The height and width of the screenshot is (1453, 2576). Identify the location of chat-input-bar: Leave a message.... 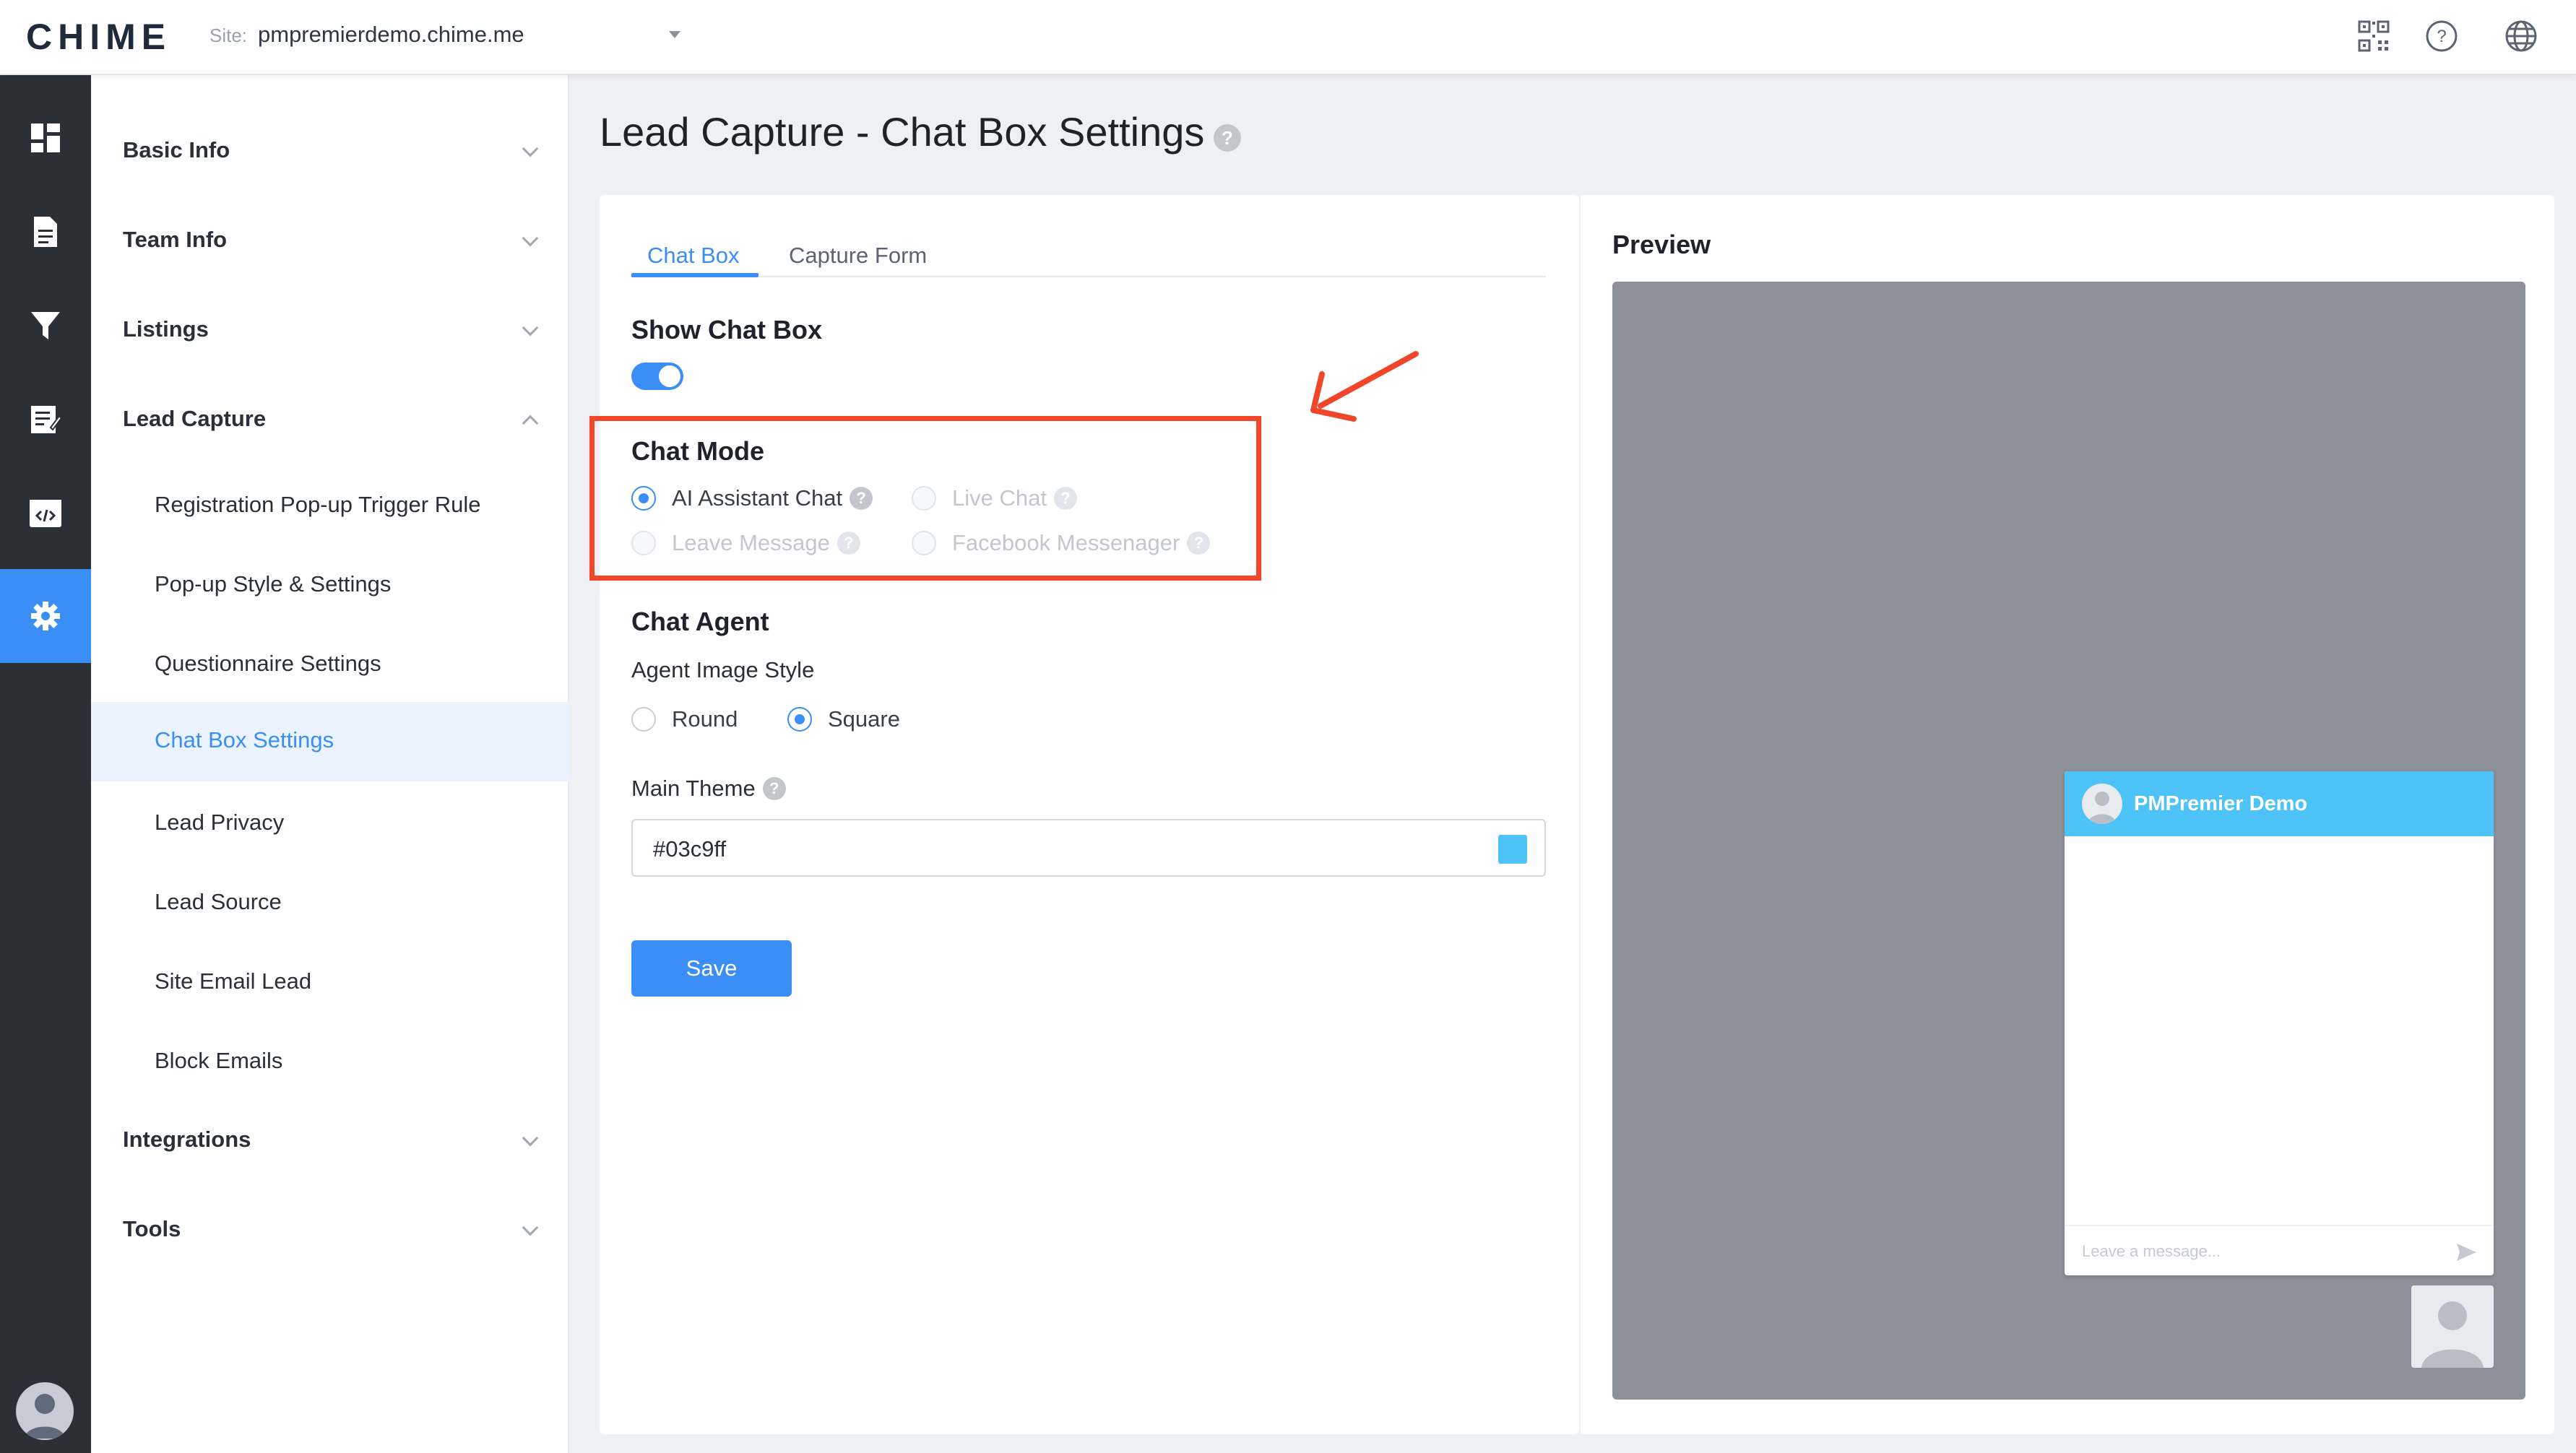
(2279, 1250).